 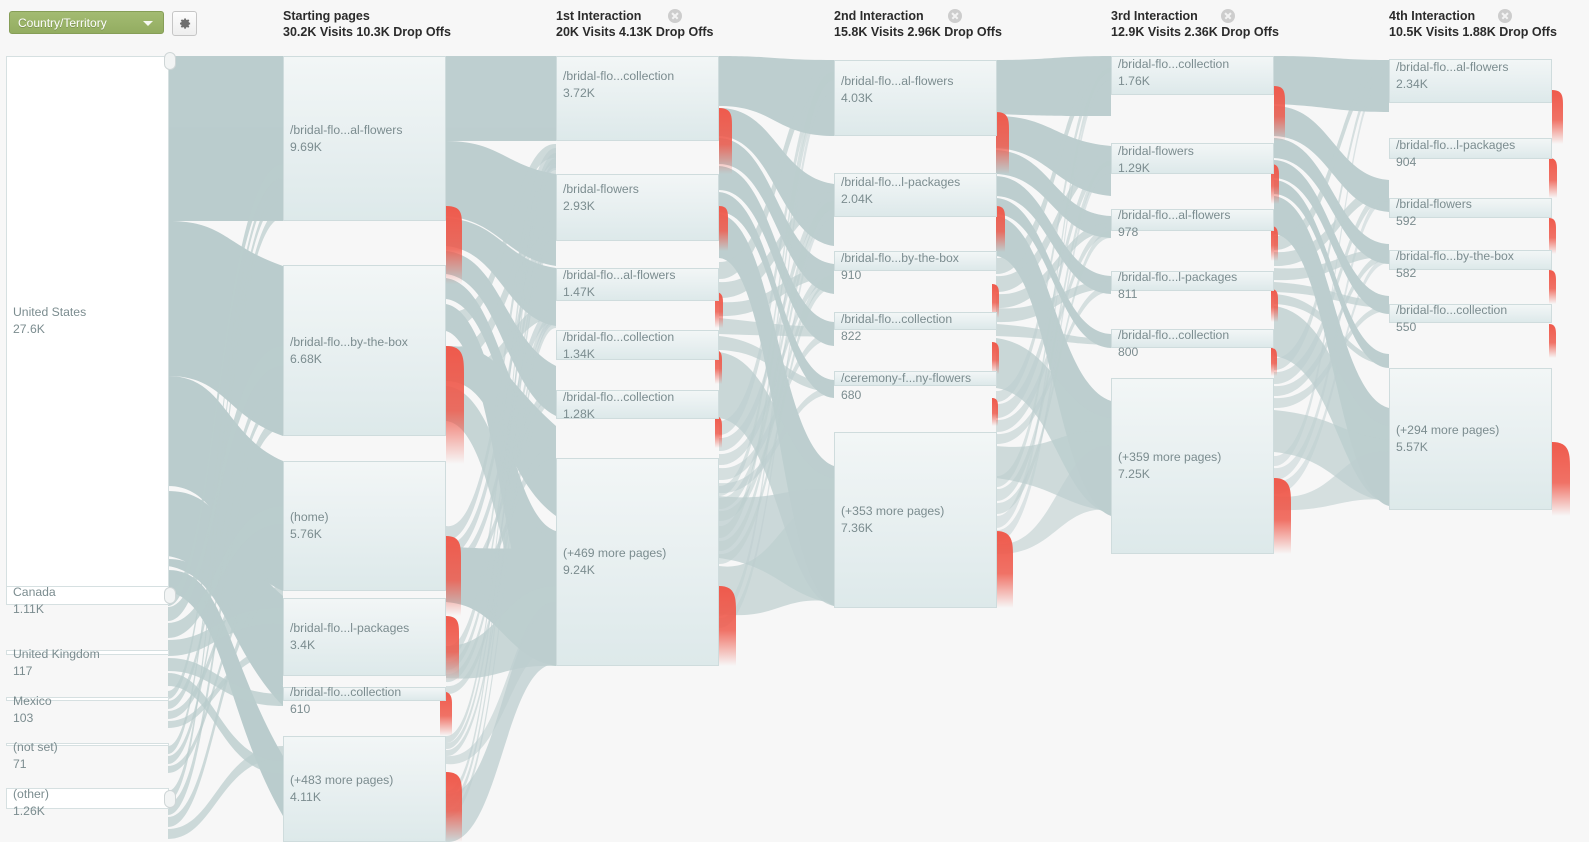 What do you see at coordinates (1470, 439) in the screenshot?
I see `node-interaction-4-5: (+294 more pages) 5.57K` at bounding box center [1470, 439].